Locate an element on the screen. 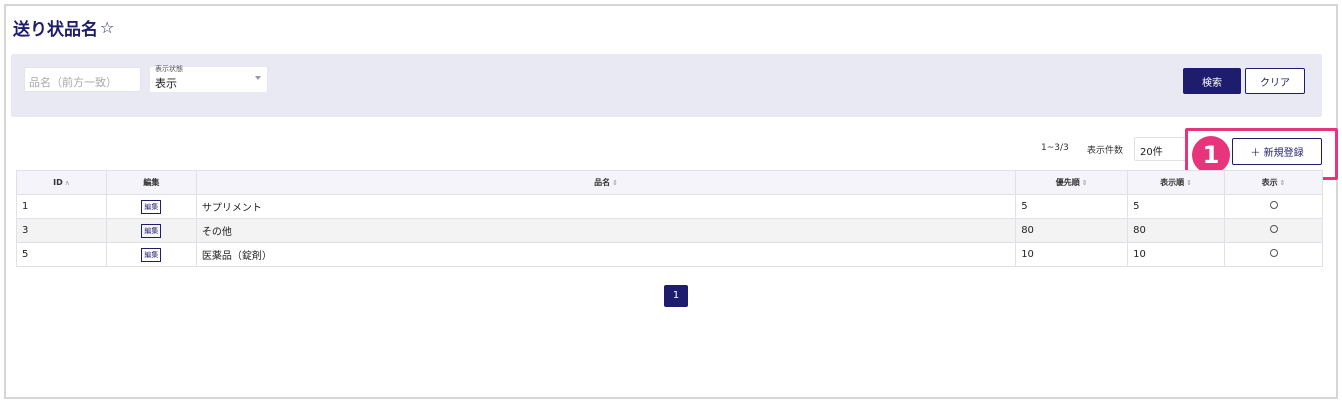  column-header-id: ID ∧ is located at coordinates (61, 182).